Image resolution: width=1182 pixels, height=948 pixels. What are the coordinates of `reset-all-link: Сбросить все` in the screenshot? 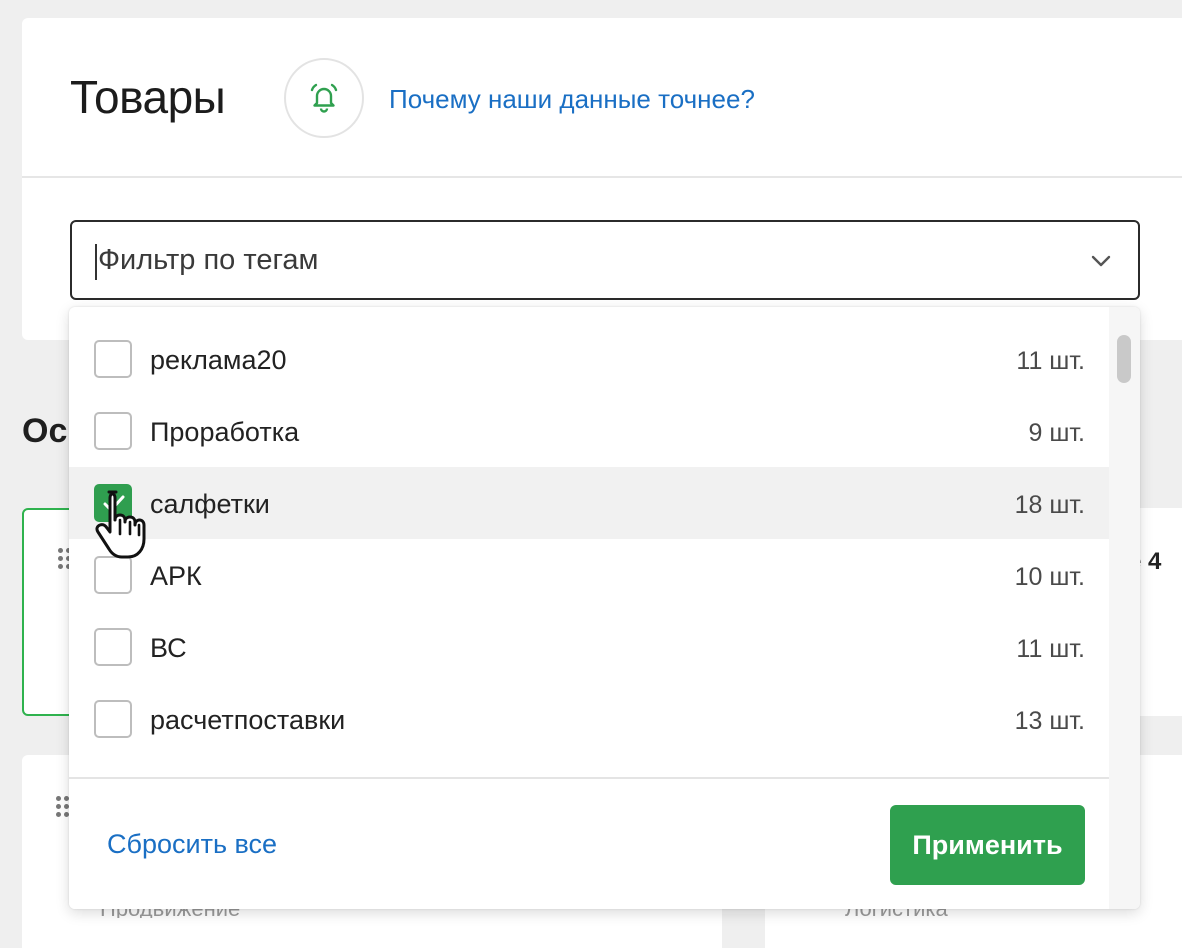 It's located at (192, 844).